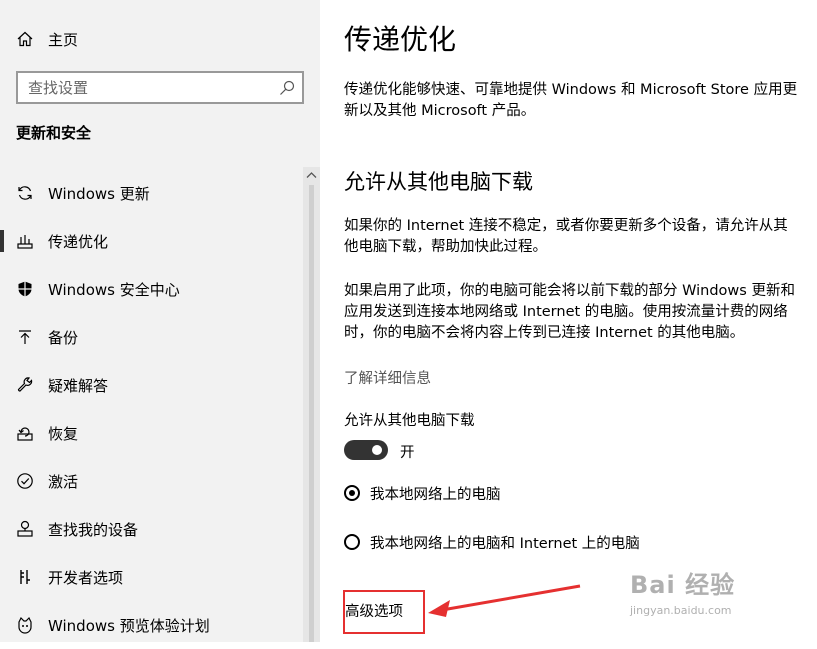 This screenshot has width=817, height=649. I want to click on section-title: 更新和安全, so click(54, 133).